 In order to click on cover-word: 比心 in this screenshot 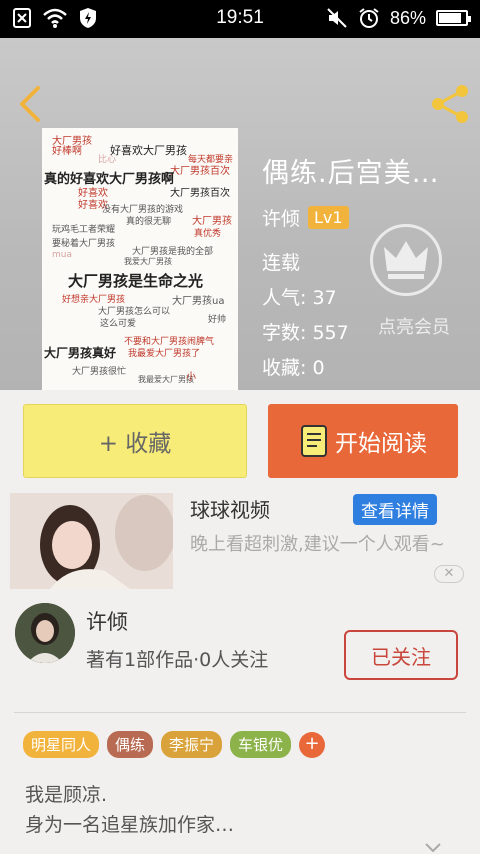, I will do `click(107, 160)`.